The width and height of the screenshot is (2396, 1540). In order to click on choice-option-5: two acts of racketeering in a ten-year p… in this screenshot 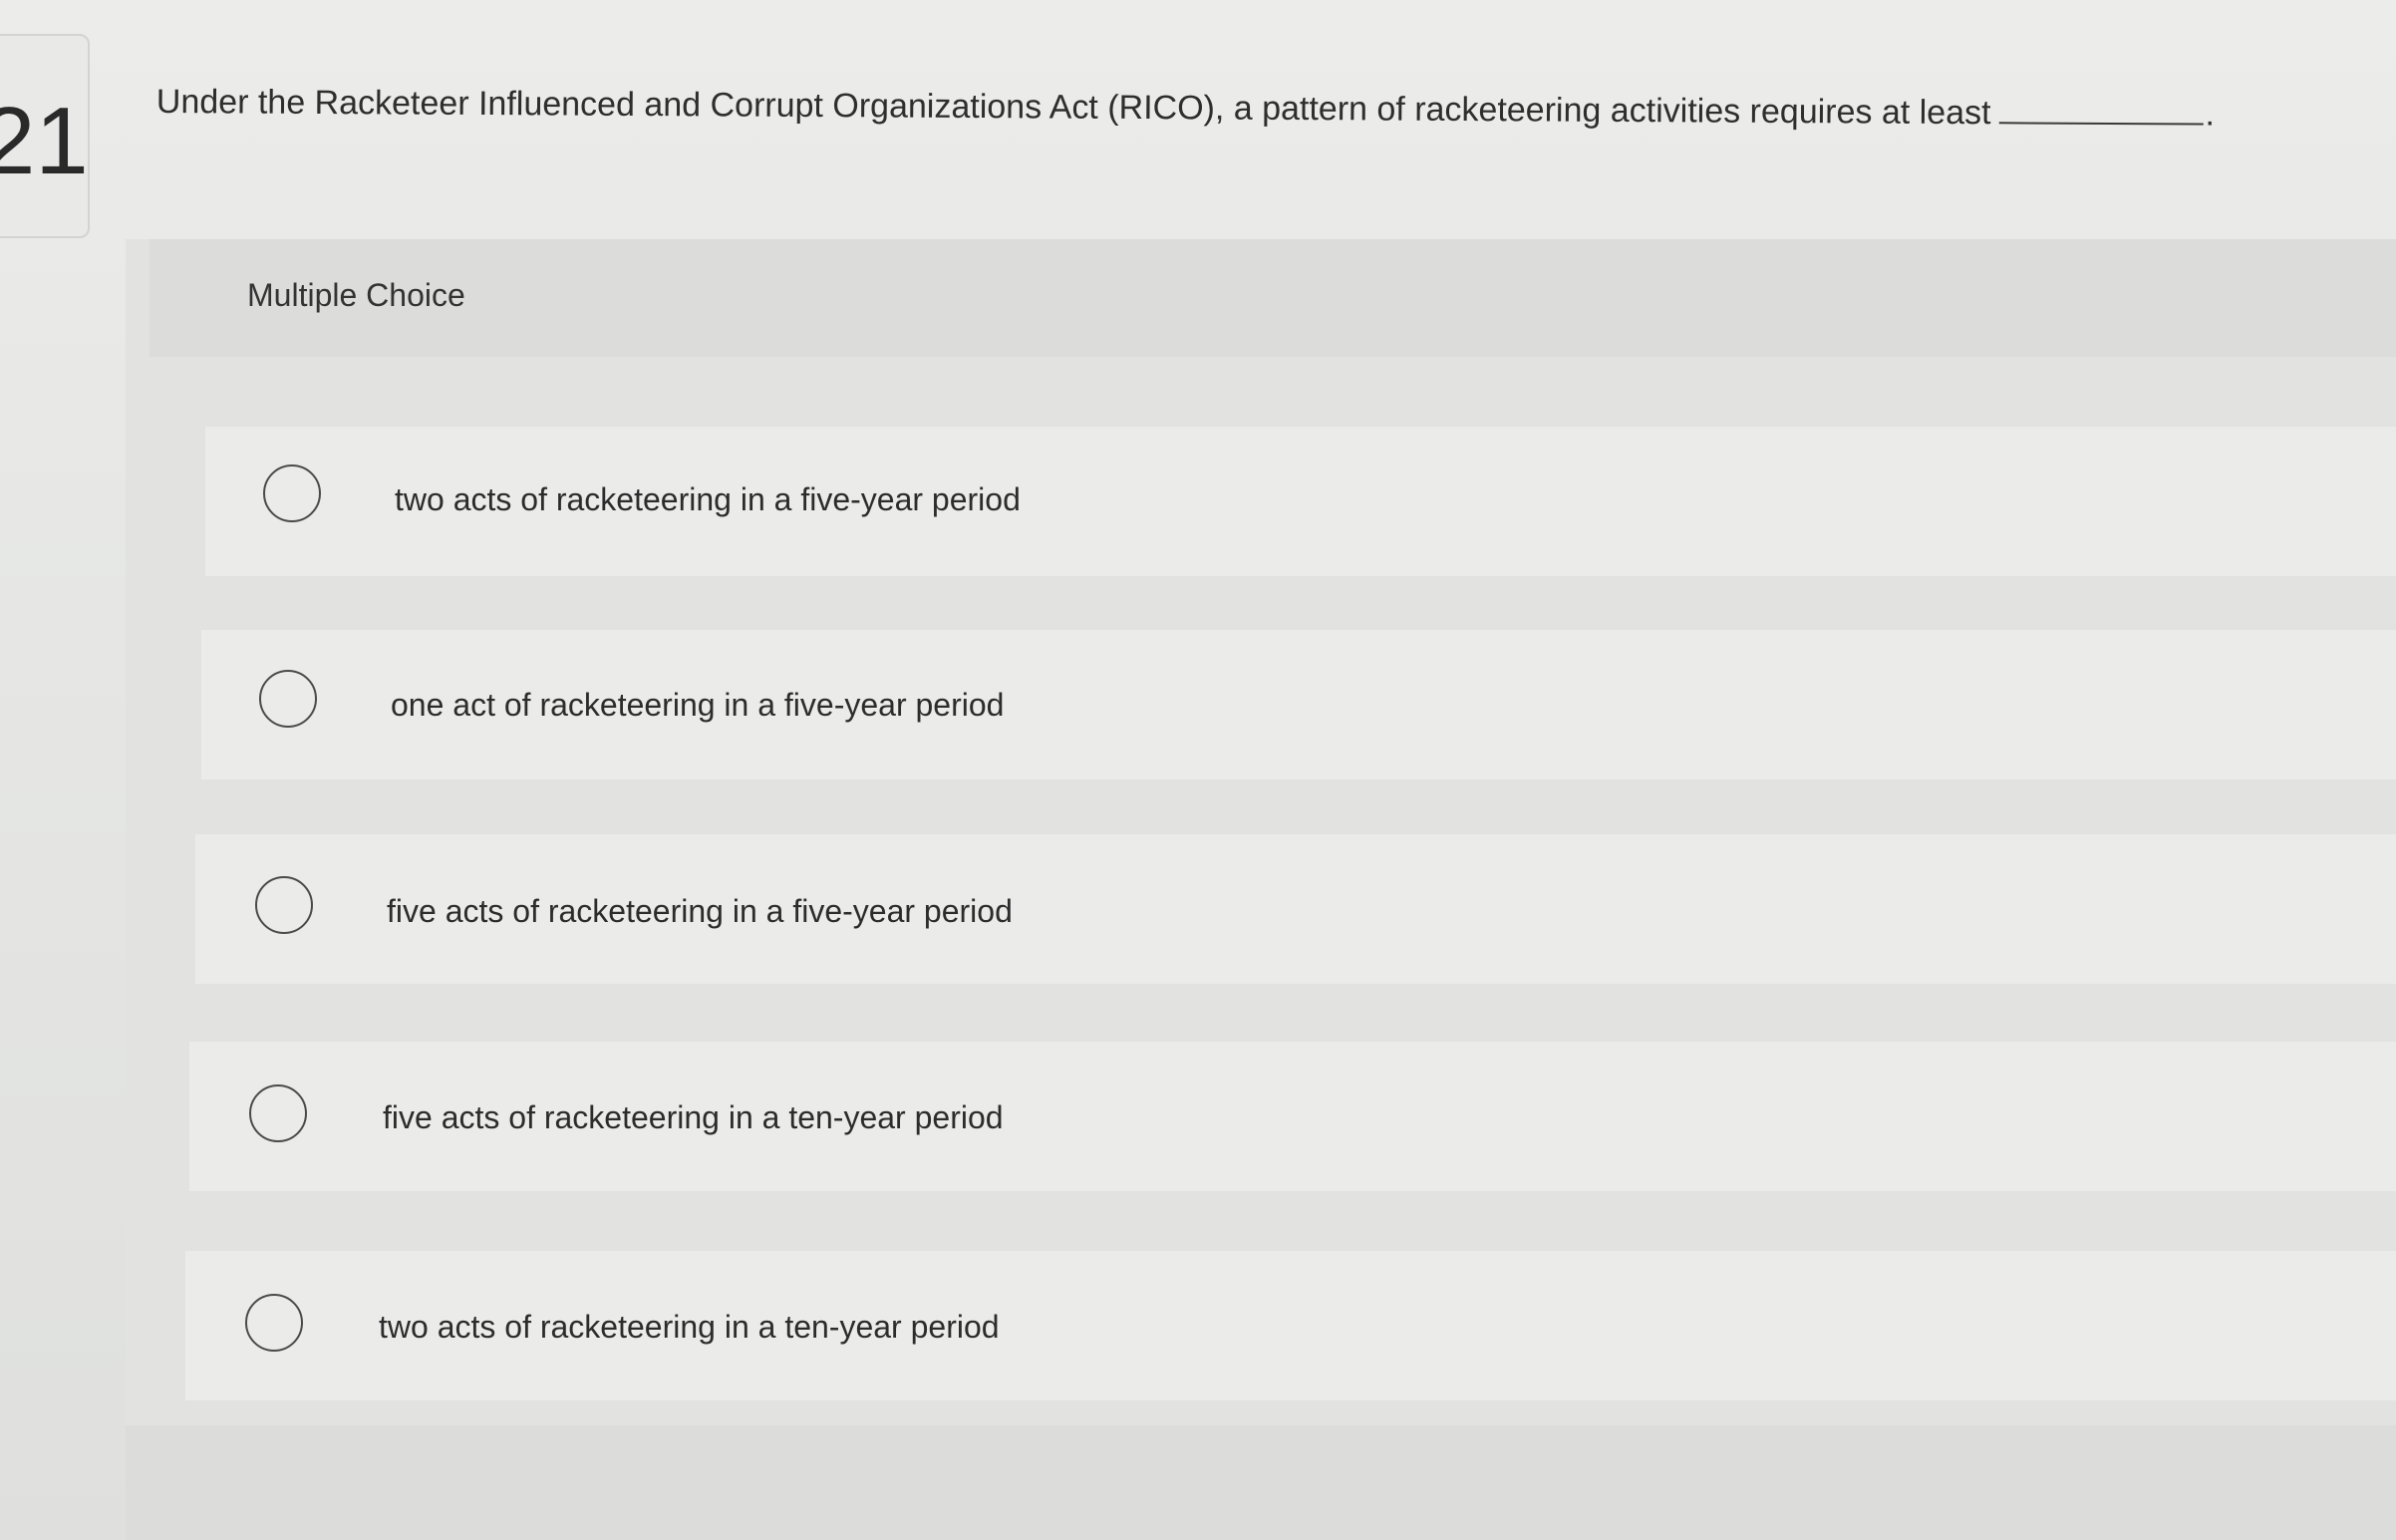, I will do `click(1290, 1326)`.